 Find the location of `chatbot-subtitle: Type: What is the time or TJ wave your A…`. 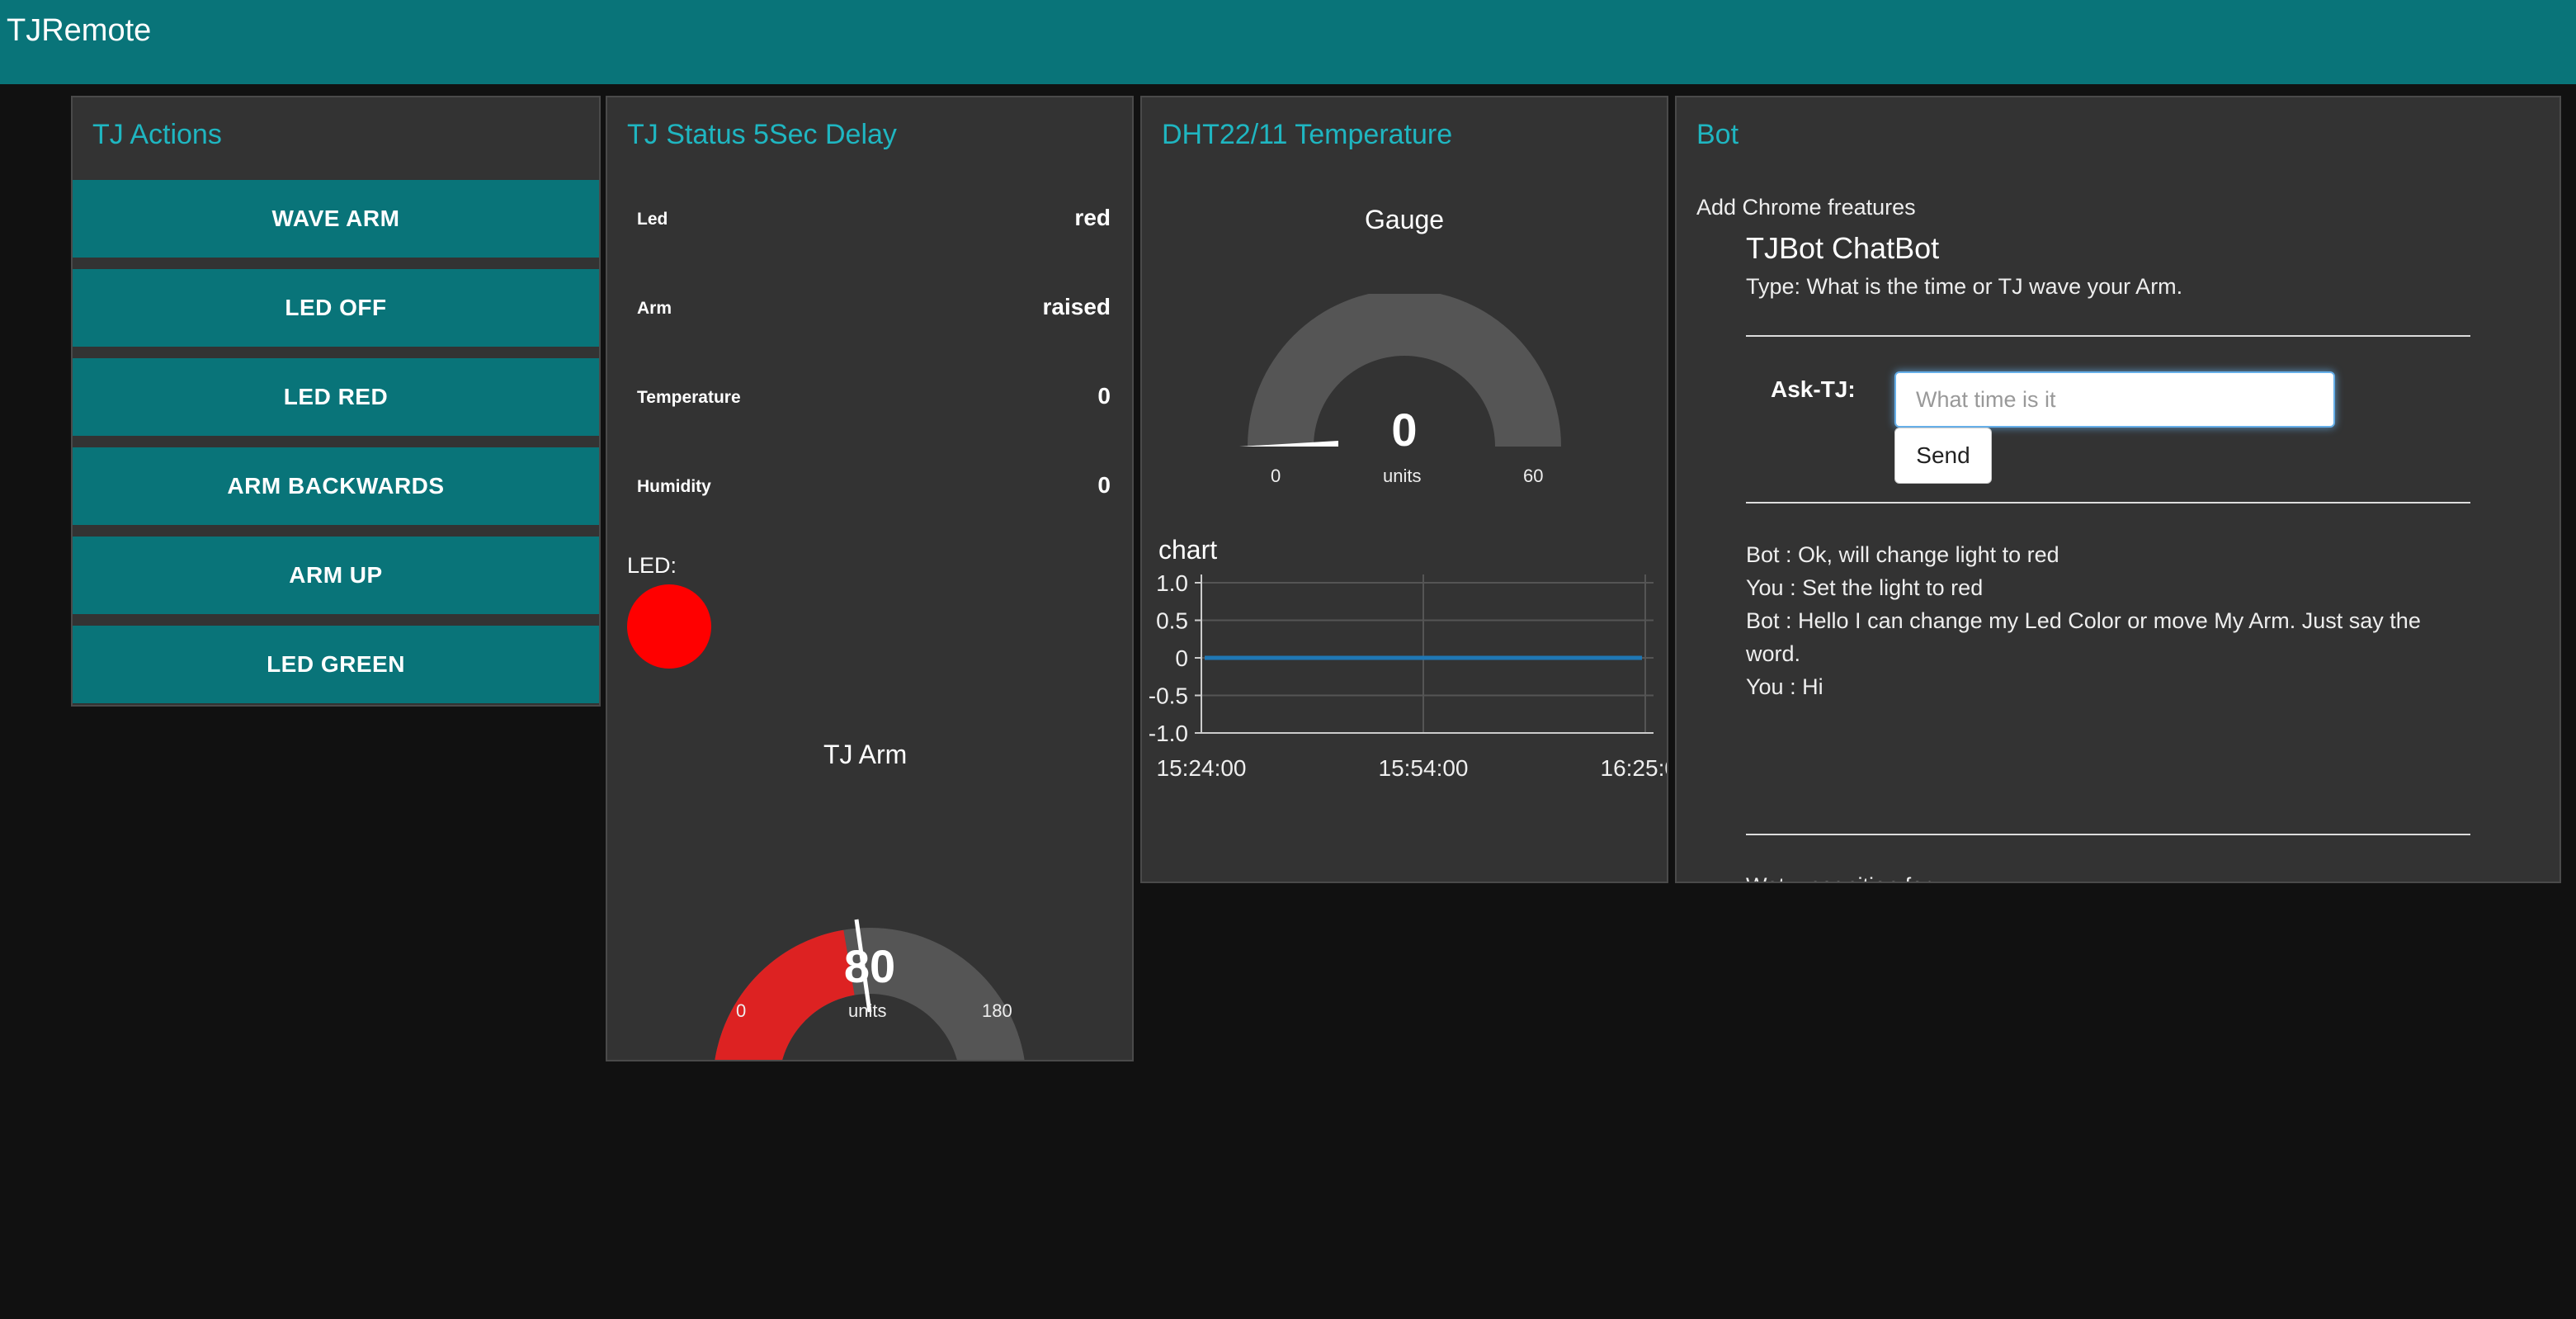

chatbot-subtitle: Type: What is the time or TJ wave your A… is located at coordinates (1964, 286).